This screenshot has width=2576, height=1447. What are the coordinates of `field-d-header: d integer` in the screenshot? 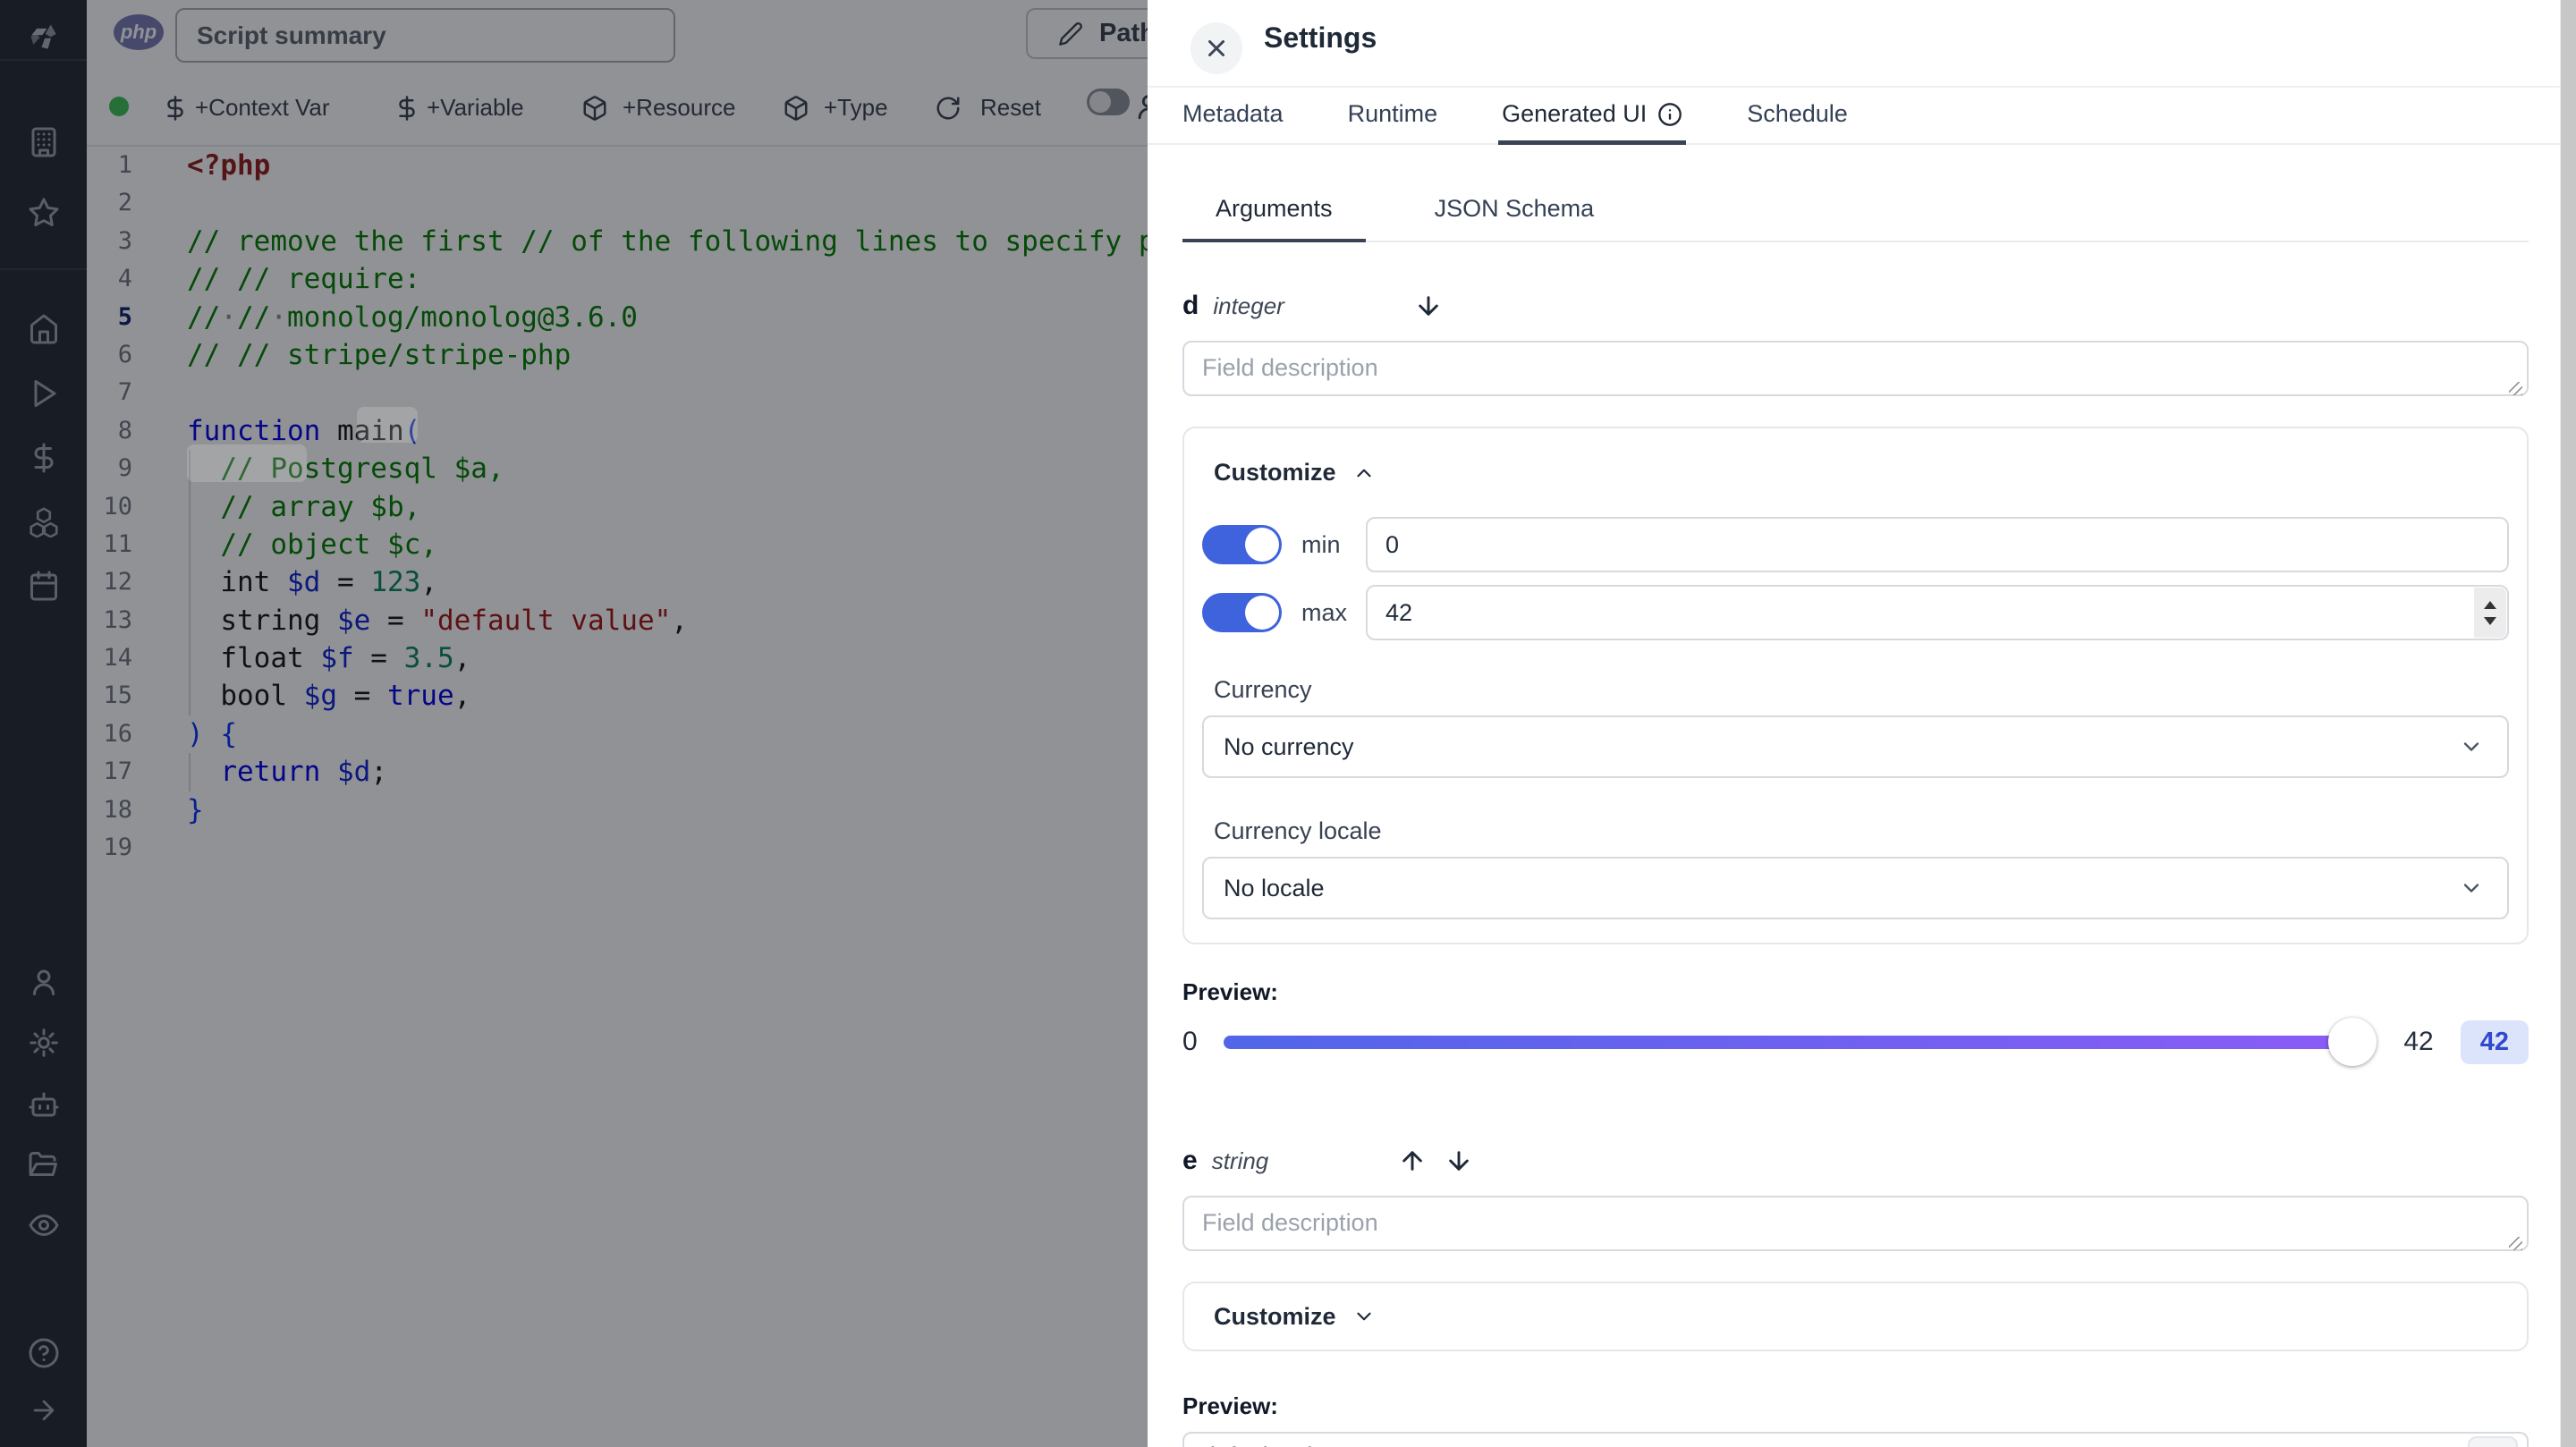 It's located at (1855, 306).